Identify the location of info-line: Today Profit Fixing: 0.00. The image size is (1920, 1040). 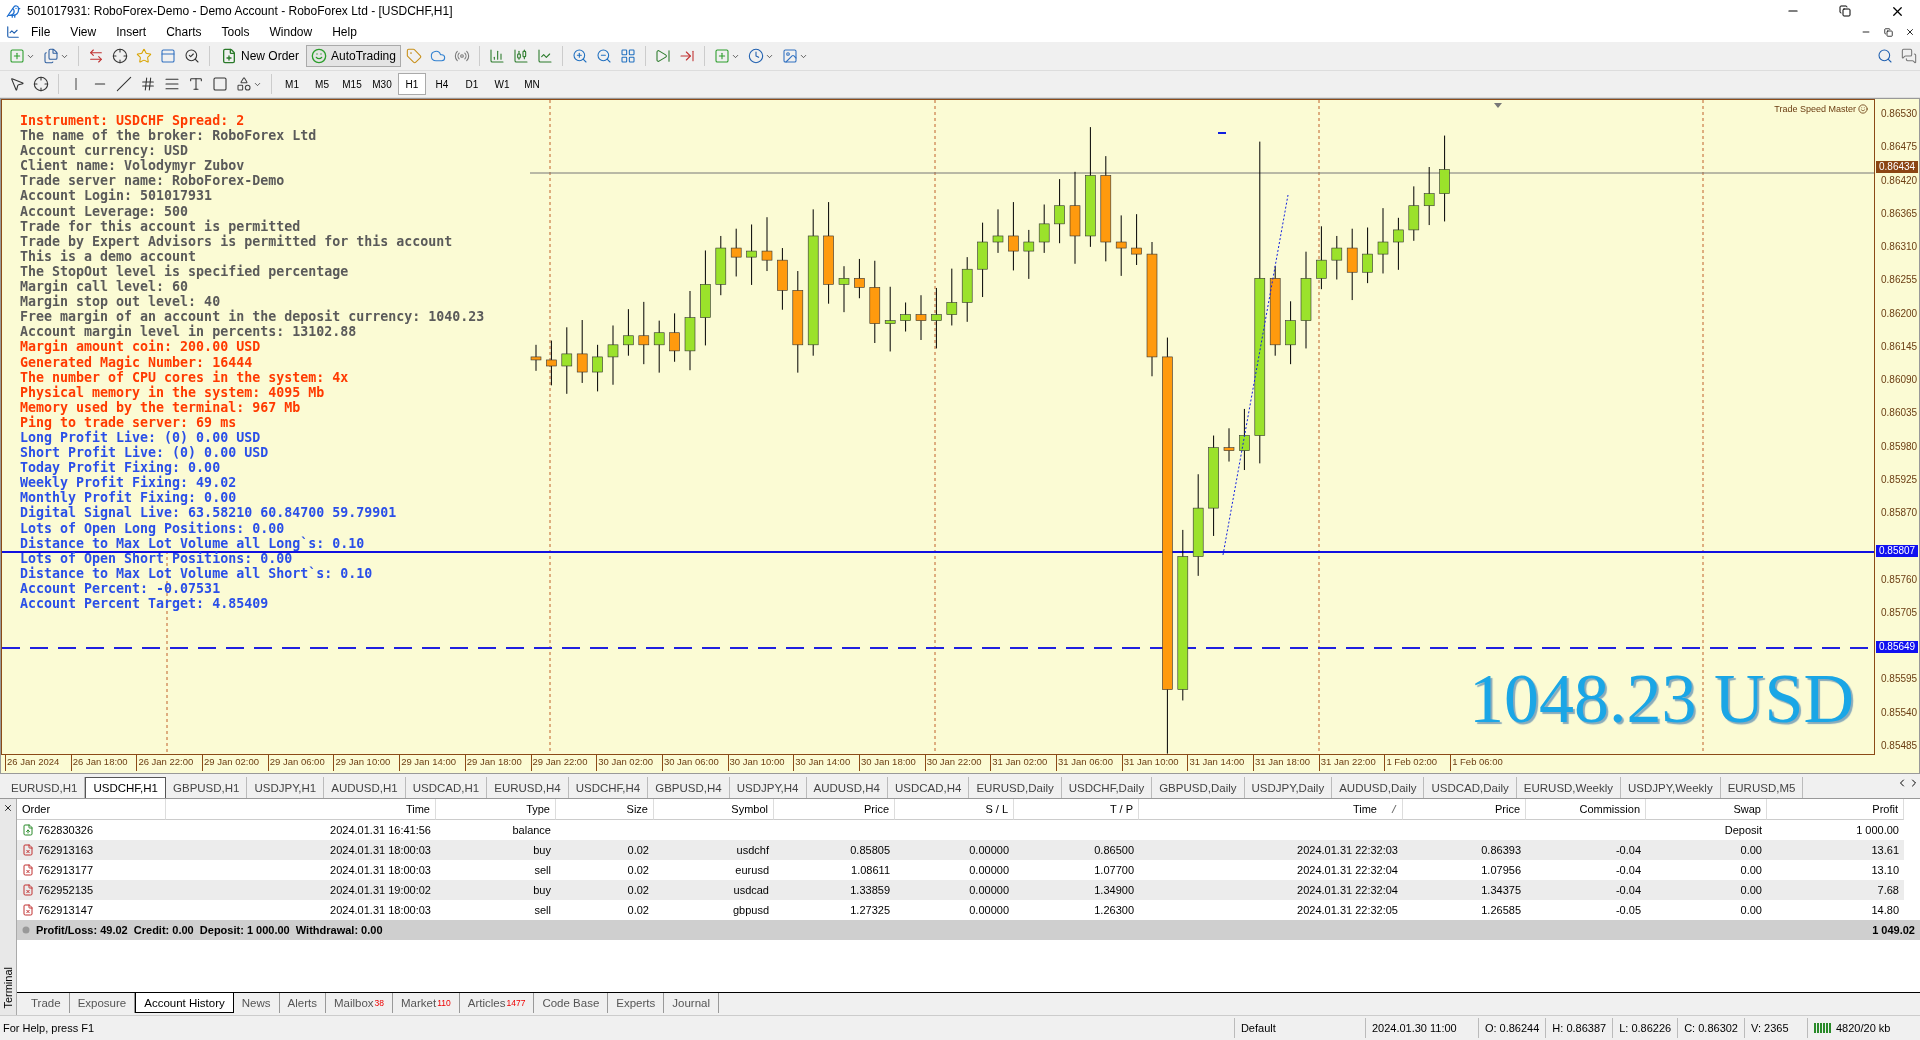
(121, 468).